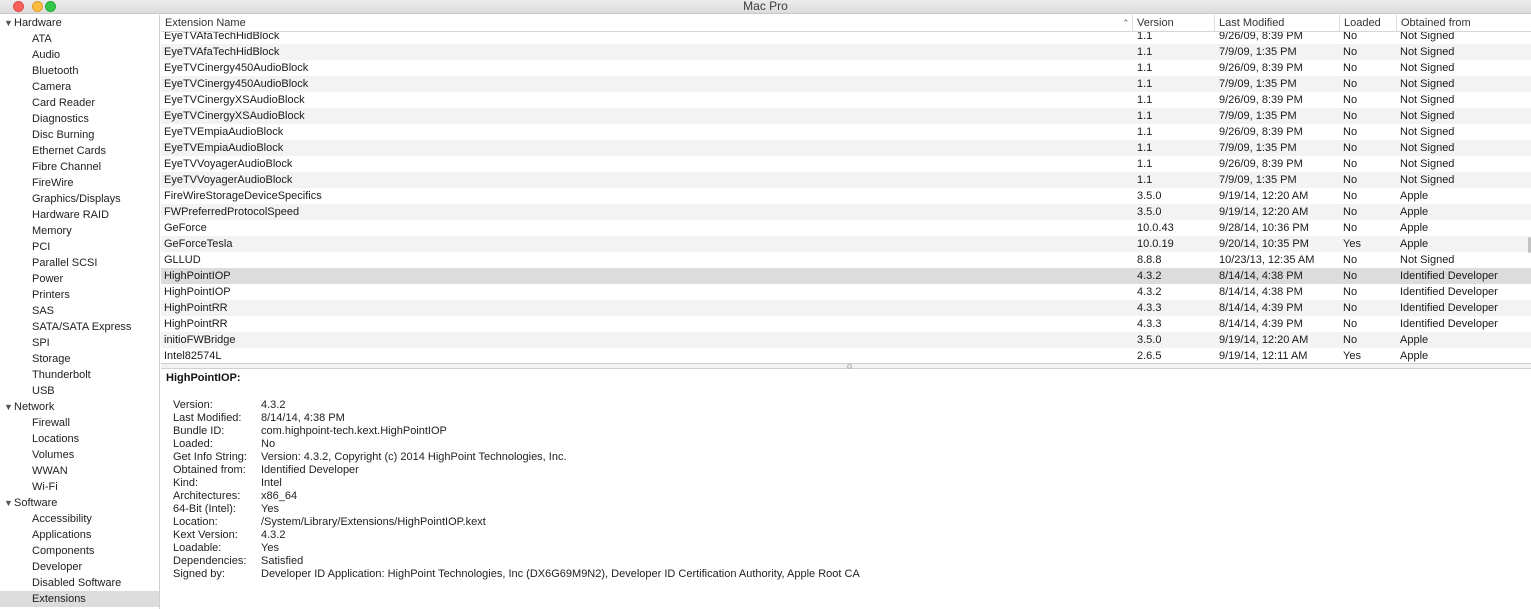 The width and height of the screenshot is (1531, 609). I want to click on sidebar-item-extensions: Extensions, so click(79, 599).